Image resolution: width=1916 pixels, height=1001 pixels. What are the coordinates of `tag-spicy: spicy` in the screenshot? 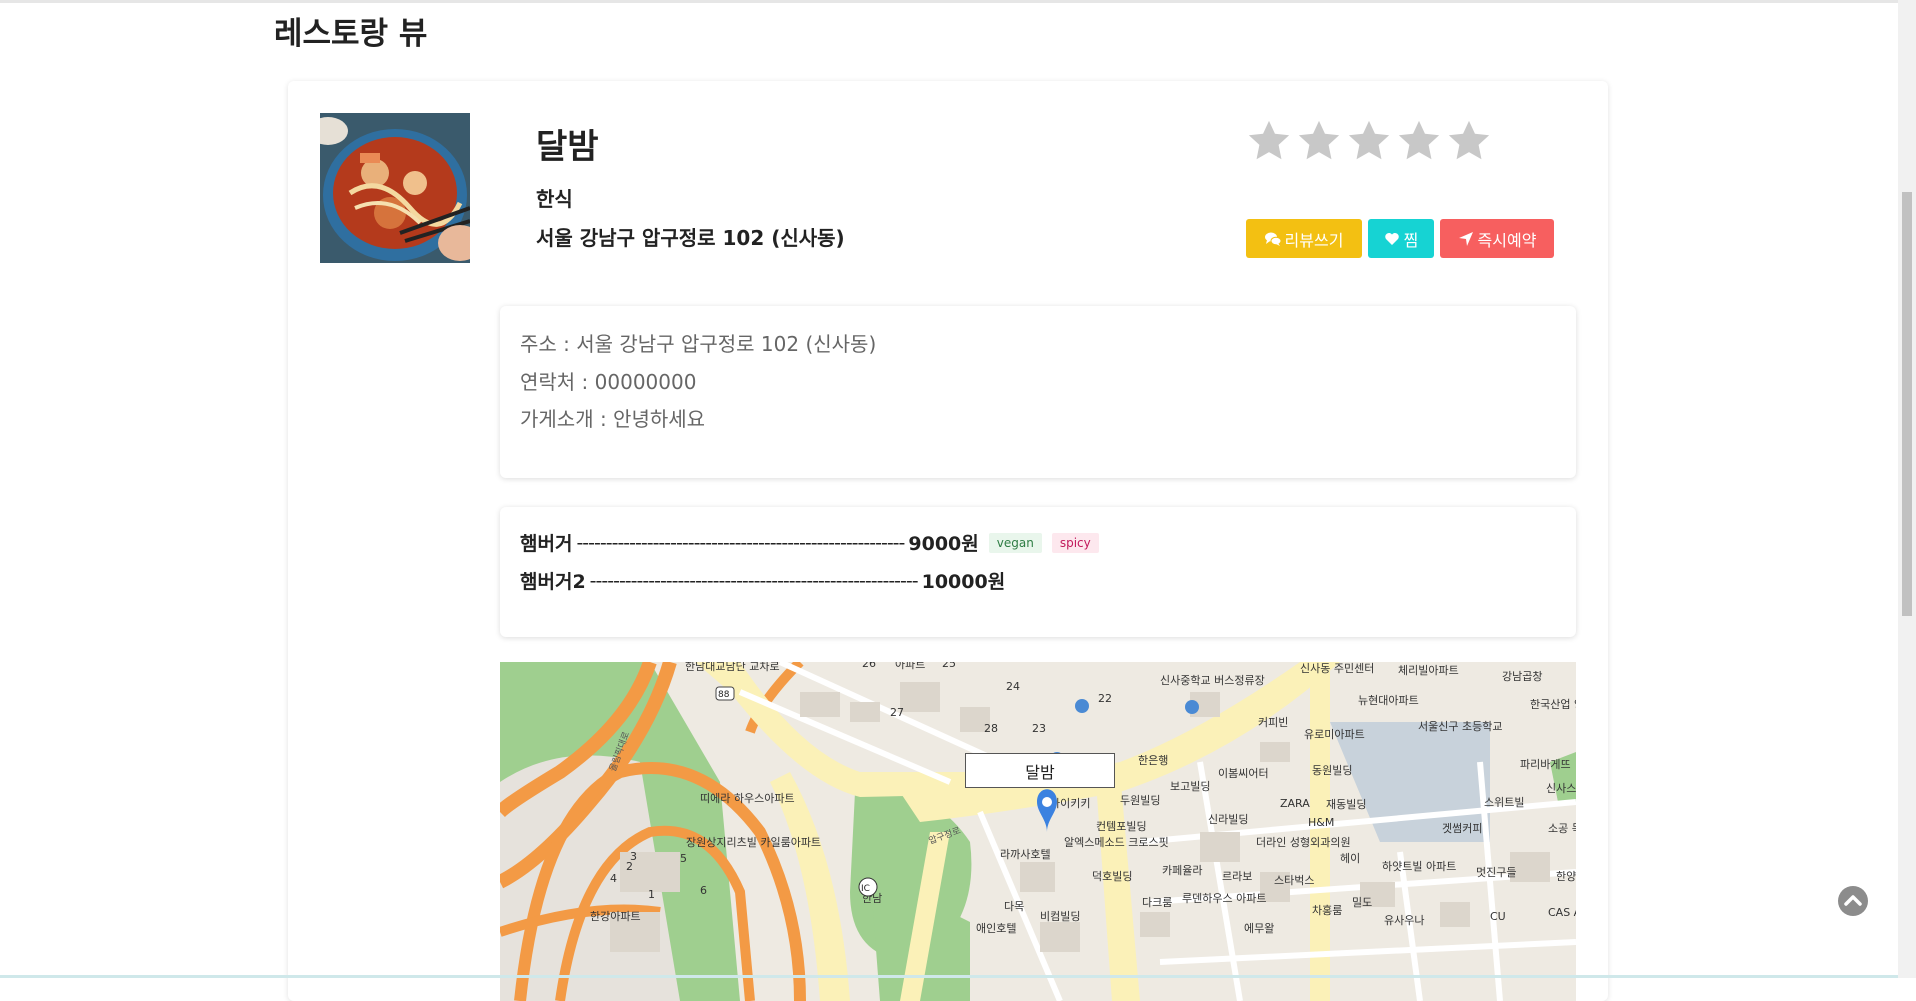 It's located at (1075, 542).